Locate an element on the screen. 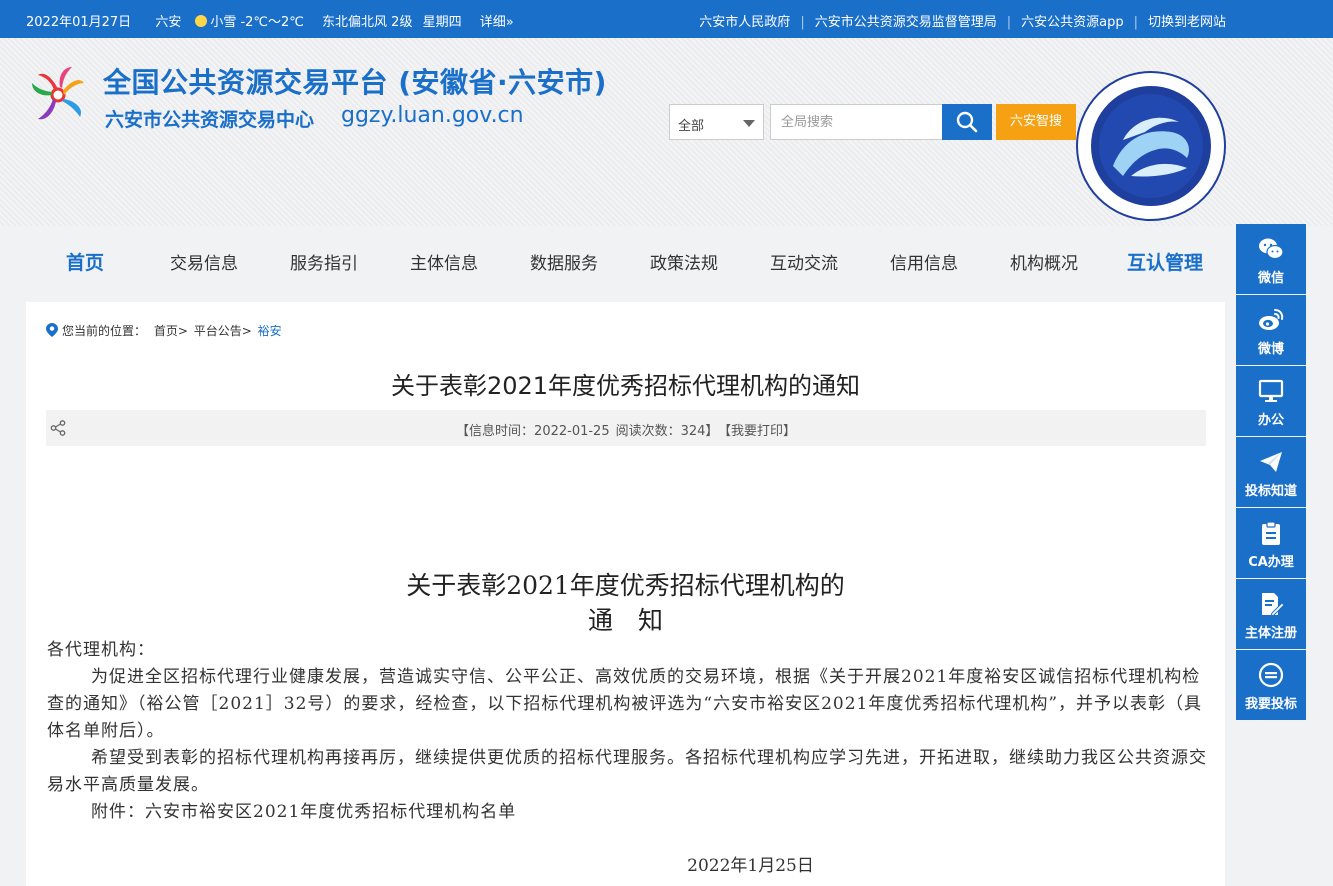 The image size is (1333, 886). attachment-line: 附件：六安市裕安区2021年度优秀招标代理机构名单 is located at coordinates (304, 812).